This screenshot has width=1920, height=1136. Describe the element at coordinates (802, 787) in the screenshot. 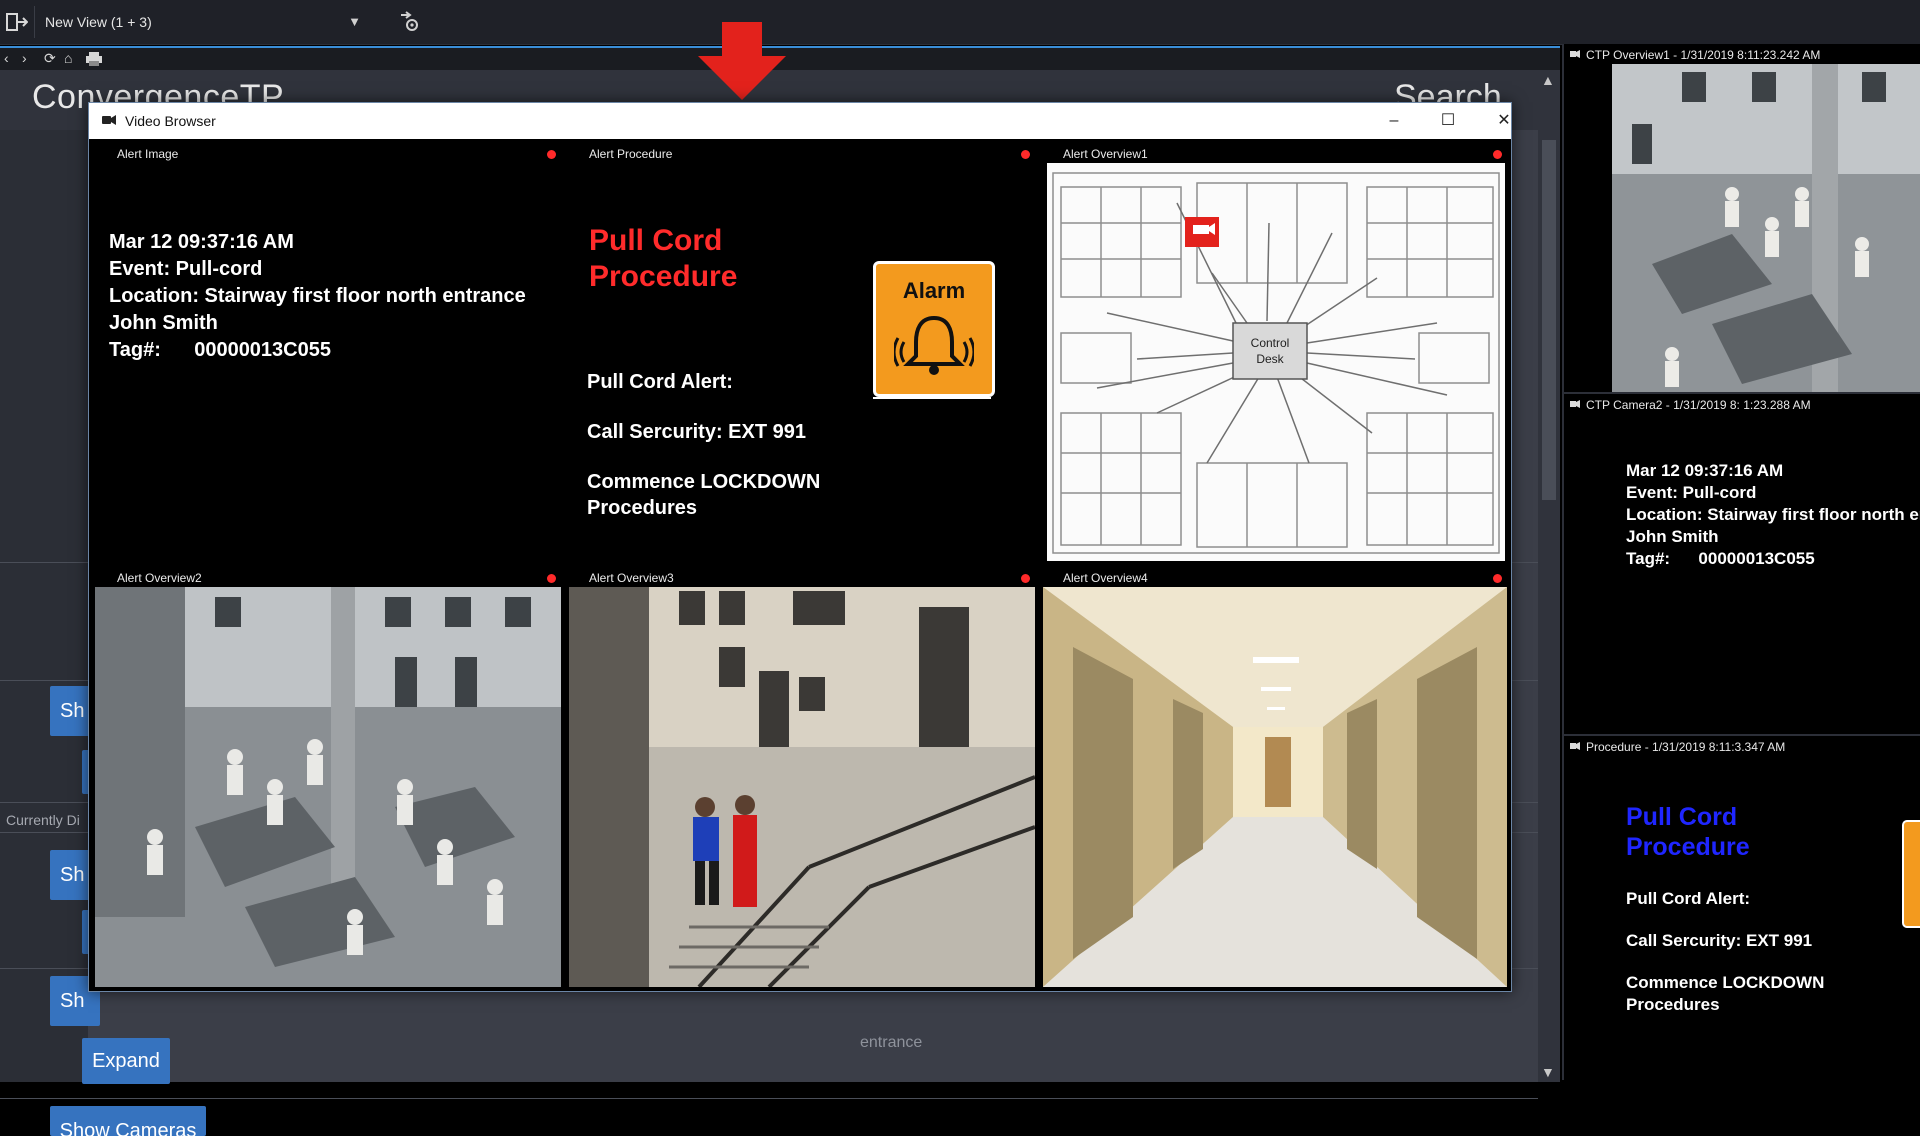

I see `camera-feed-stairway` at that location.